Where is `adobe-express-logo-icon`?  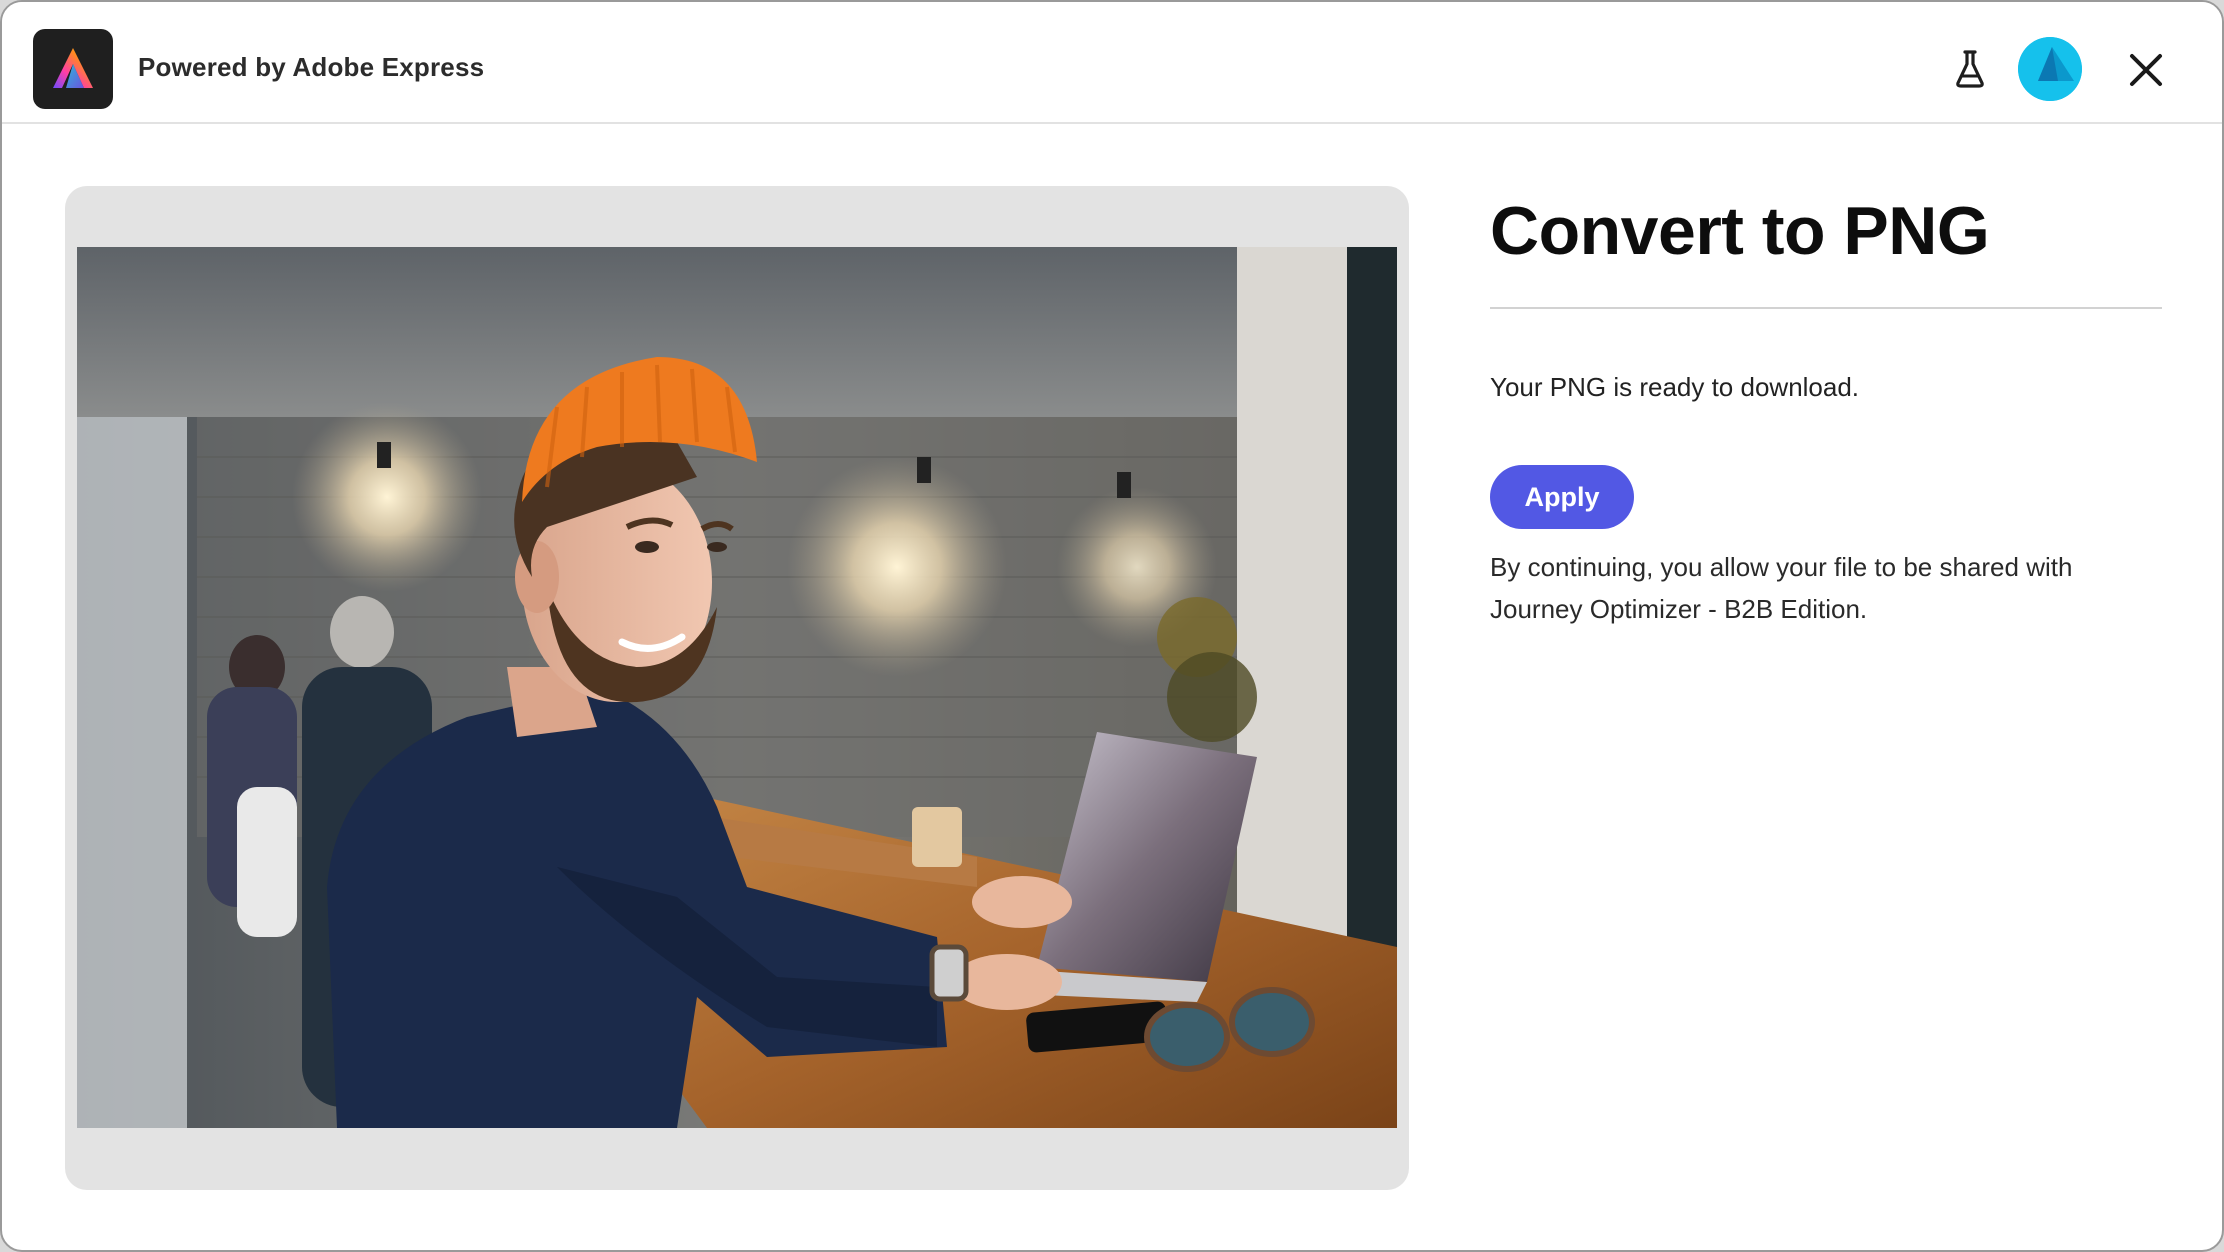 adobe-express-logo-icon is located at coordinates (73, 69).